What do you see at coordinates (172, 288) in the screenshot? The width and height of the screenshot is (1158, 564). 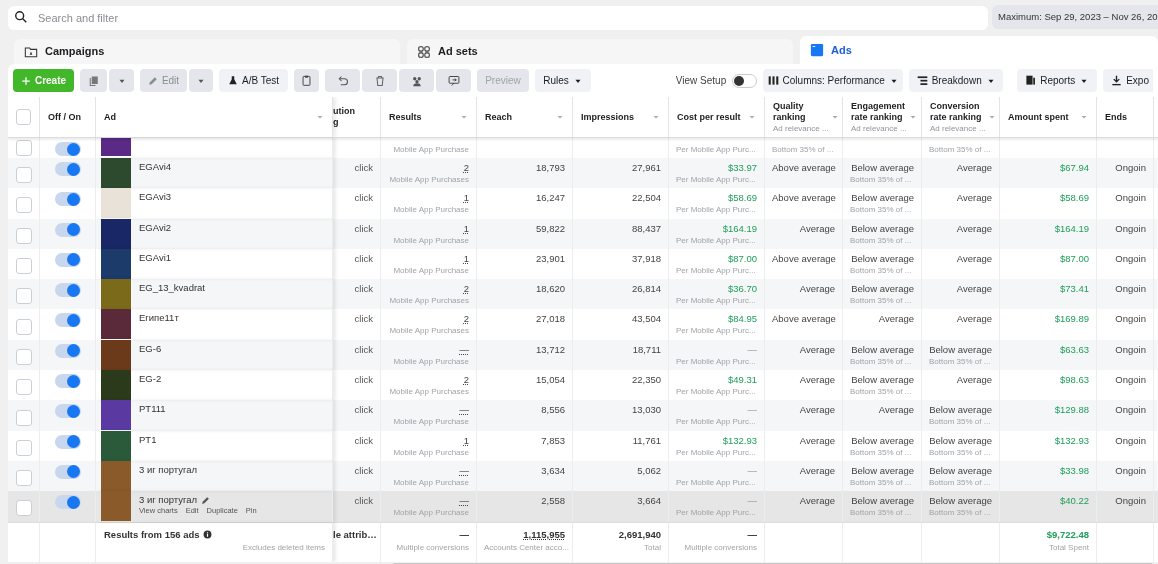 I see `ad-name: EG_13_kvadrat` at bounding box center [172, 288].